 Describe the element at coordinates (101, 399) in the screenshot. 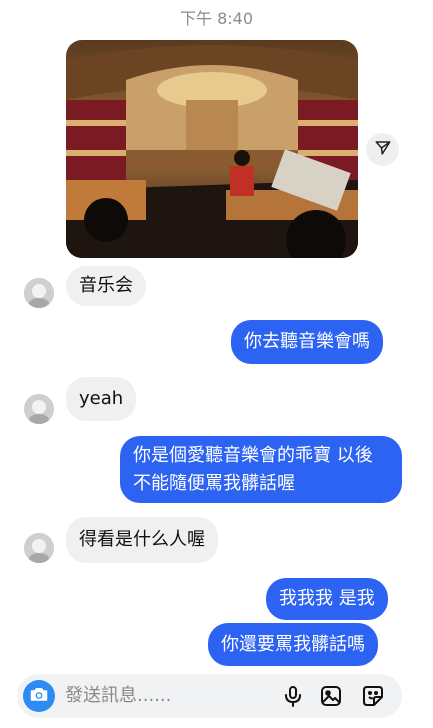

I see `message-incoming: yeah` at that location.